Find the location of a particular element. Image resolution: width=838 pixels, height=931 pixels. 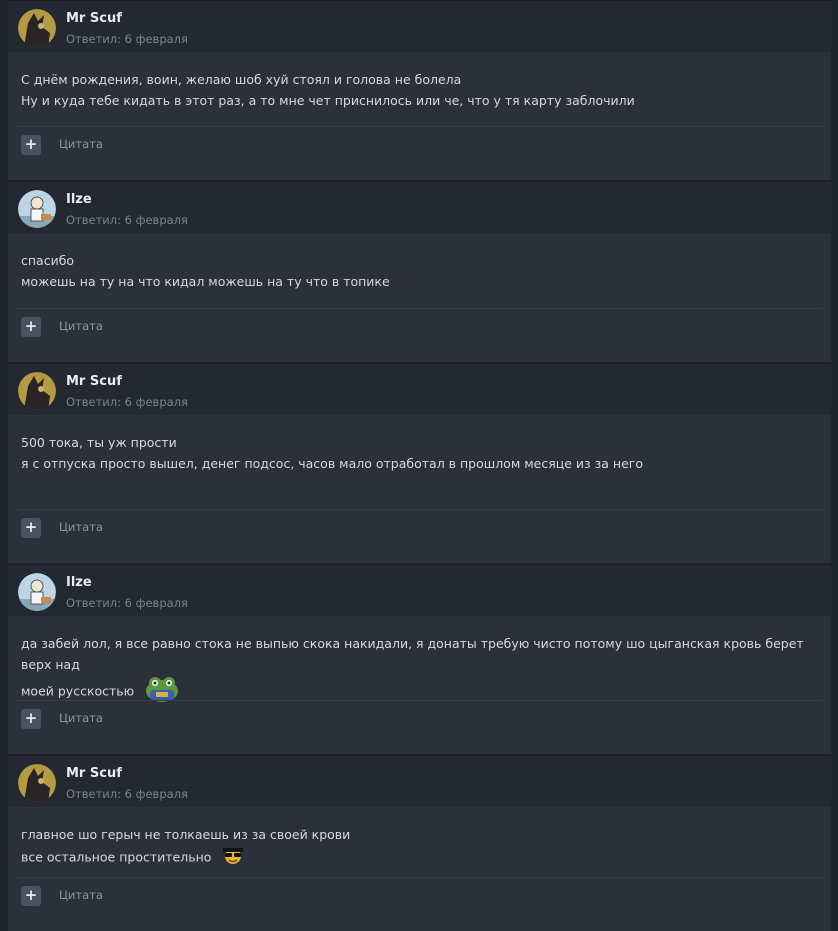

text-line: все остальное простительно is located at coordinates (116, 857).